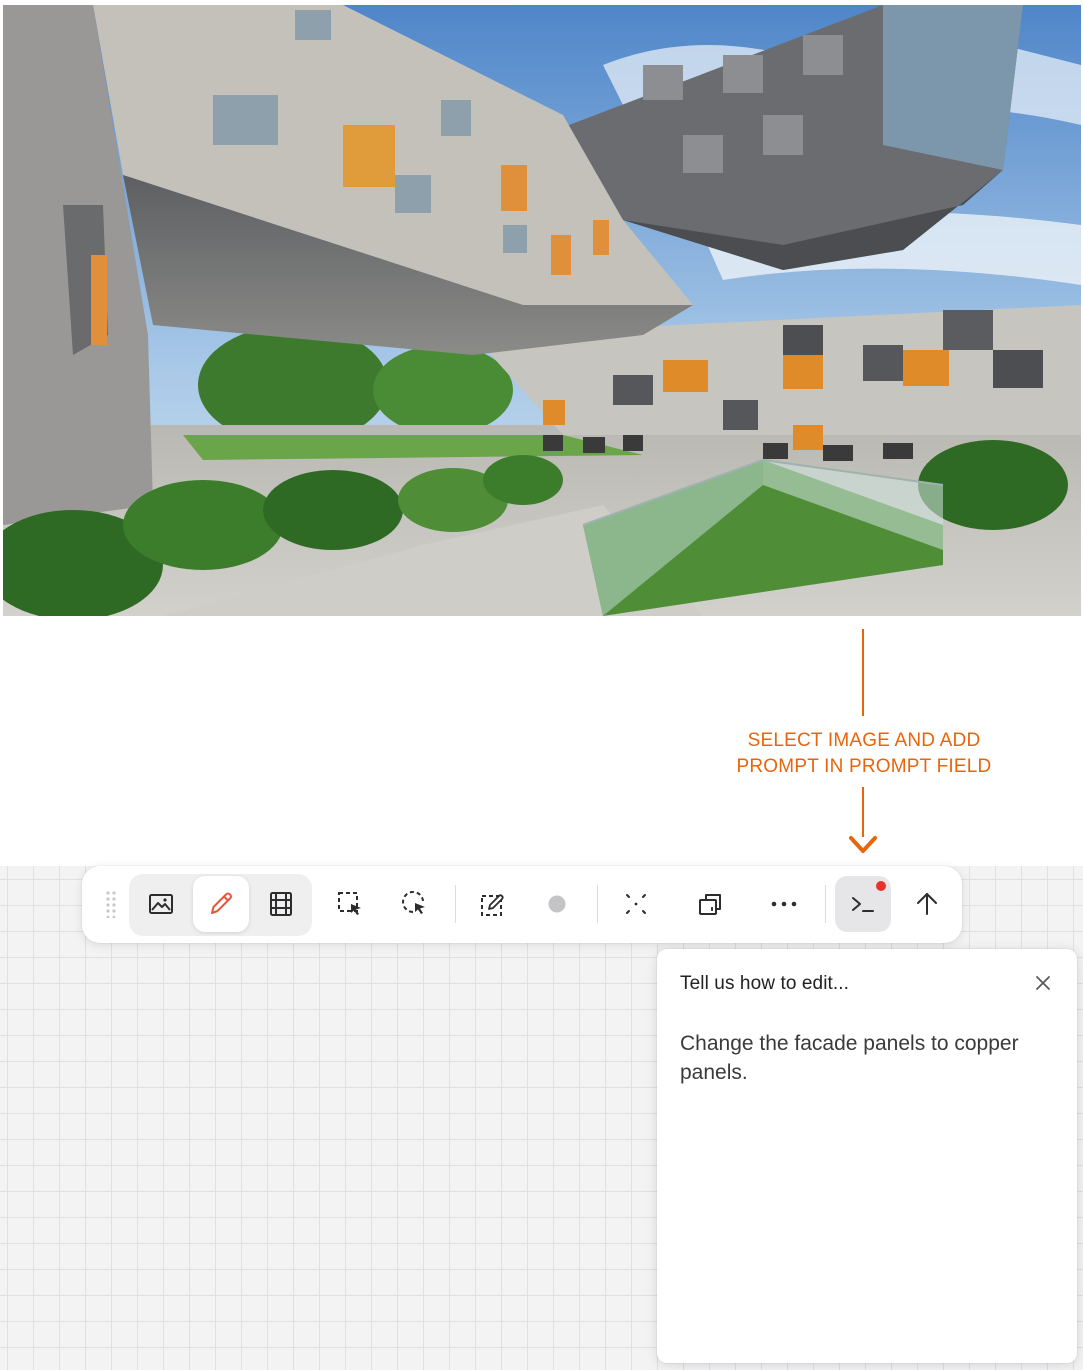 This screenshot has height=1370, width=1083. What do you see at coordinates (522, 904) in the screenshot?
I see `editor-toolbar` at bounding box center [522, 904].